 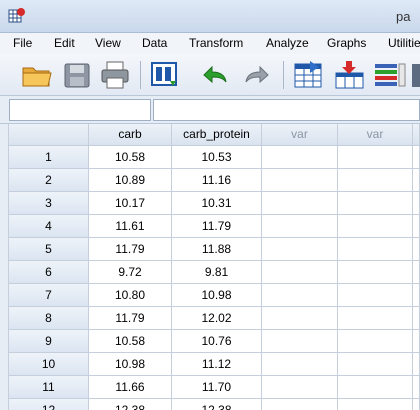 I want to click on menu-analyze: Analyze, so click(x=287, y=43).